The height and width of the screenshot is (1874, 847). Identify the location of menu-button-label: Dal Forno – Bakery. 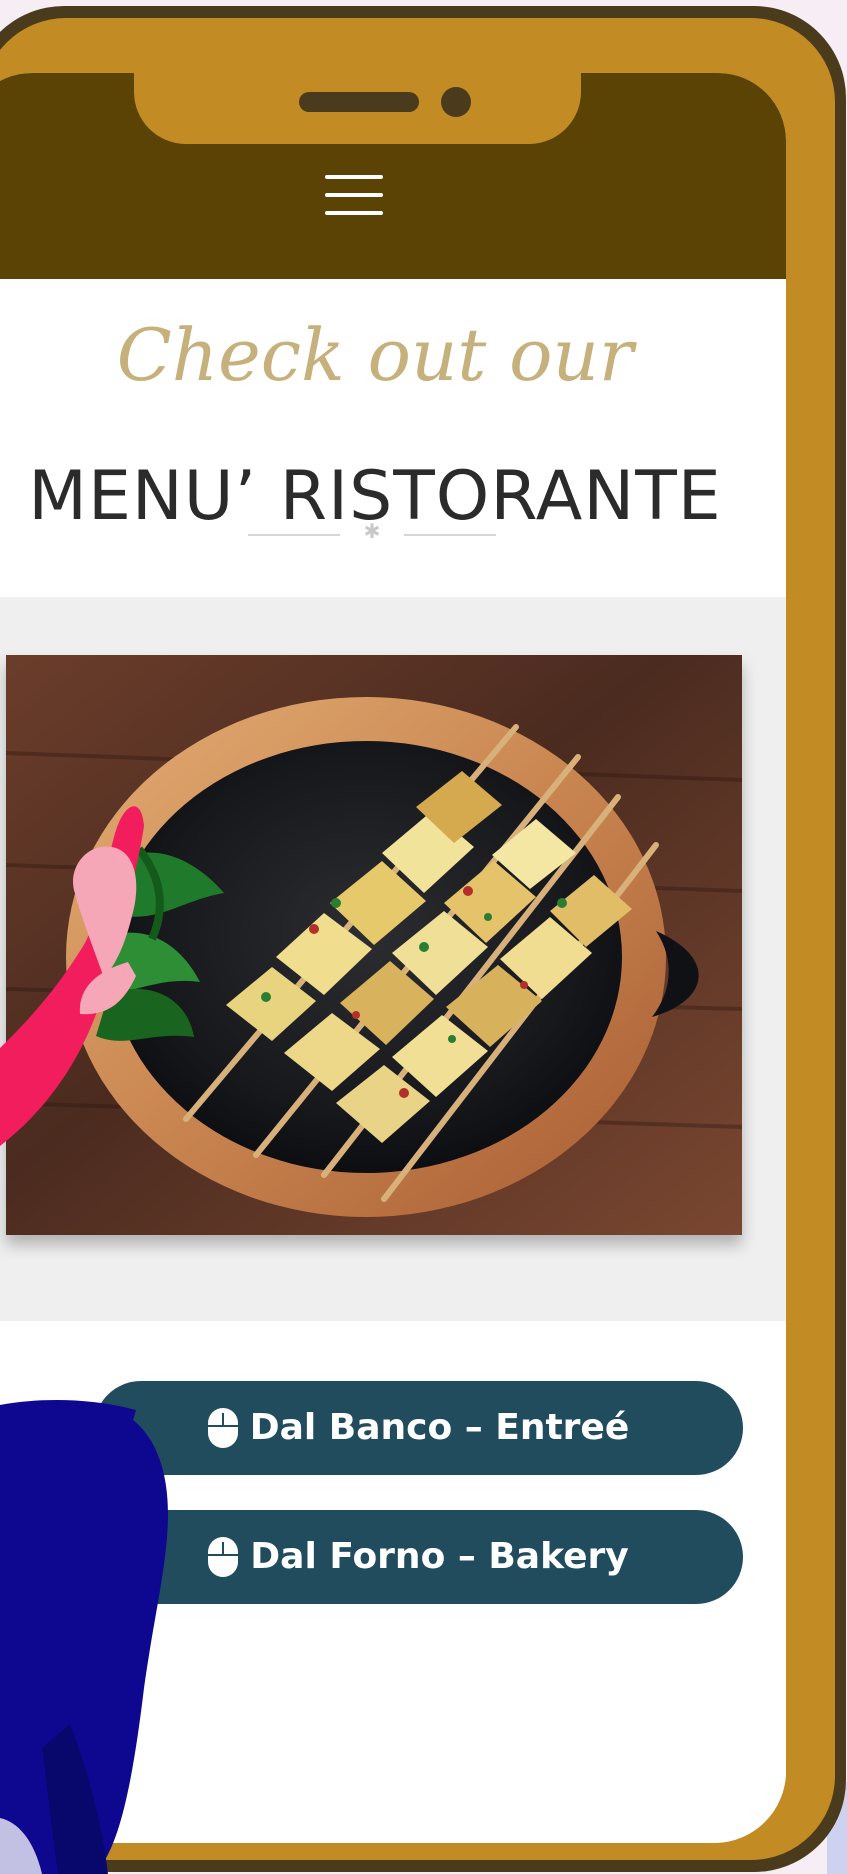
(439, 1556).